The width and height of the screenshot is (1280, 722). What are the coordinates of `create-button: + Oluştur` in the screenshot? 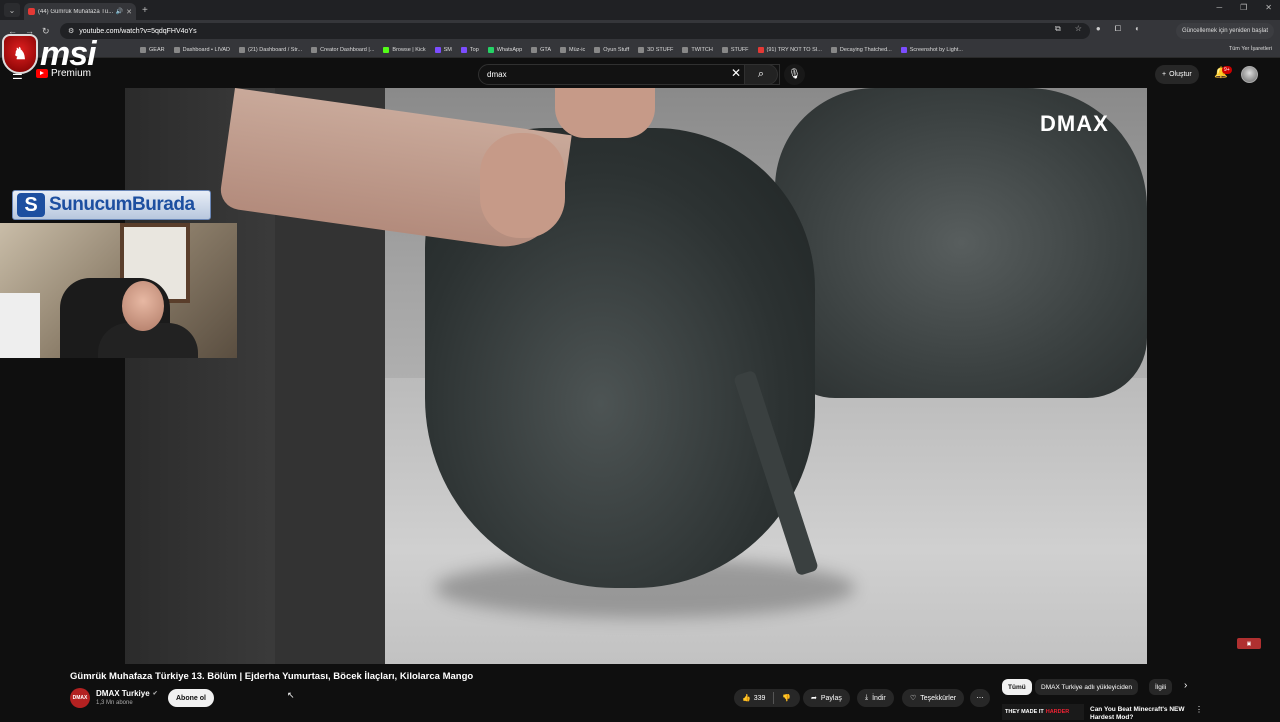 It's located at (1177, 74).